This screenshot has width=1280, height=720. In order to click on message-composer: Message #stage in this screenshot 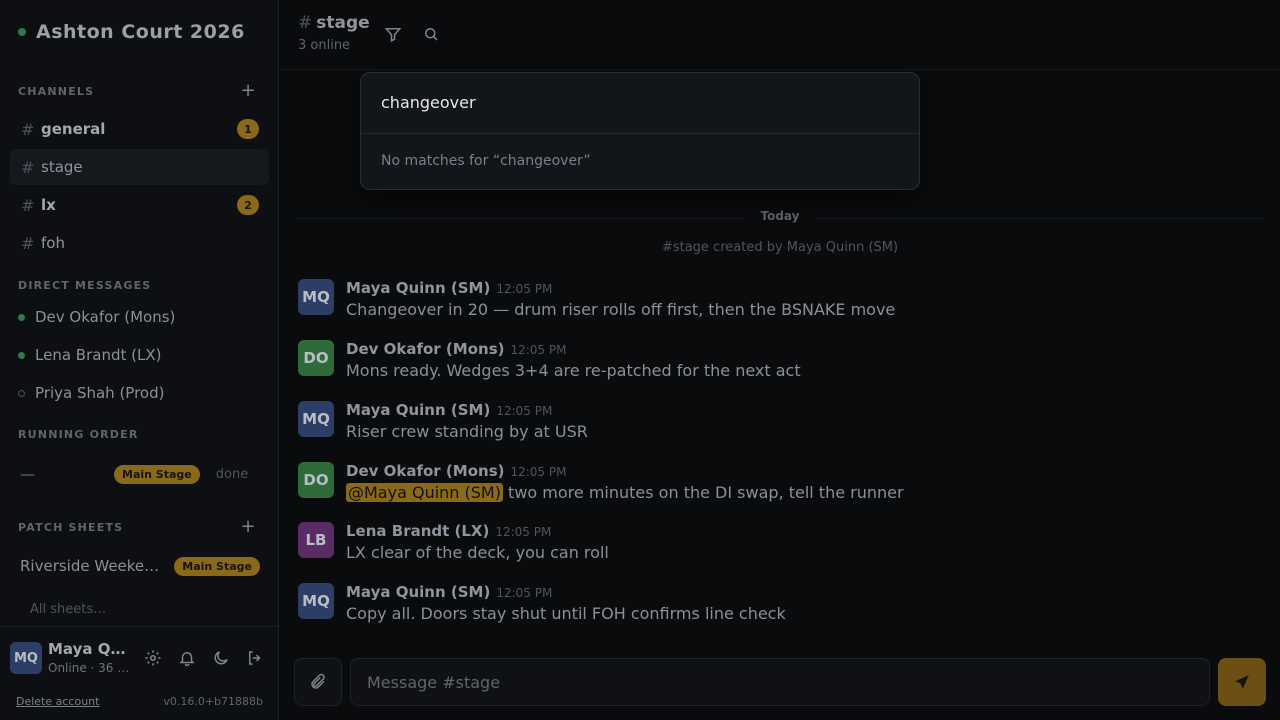, I will do `click(780, 682)`.